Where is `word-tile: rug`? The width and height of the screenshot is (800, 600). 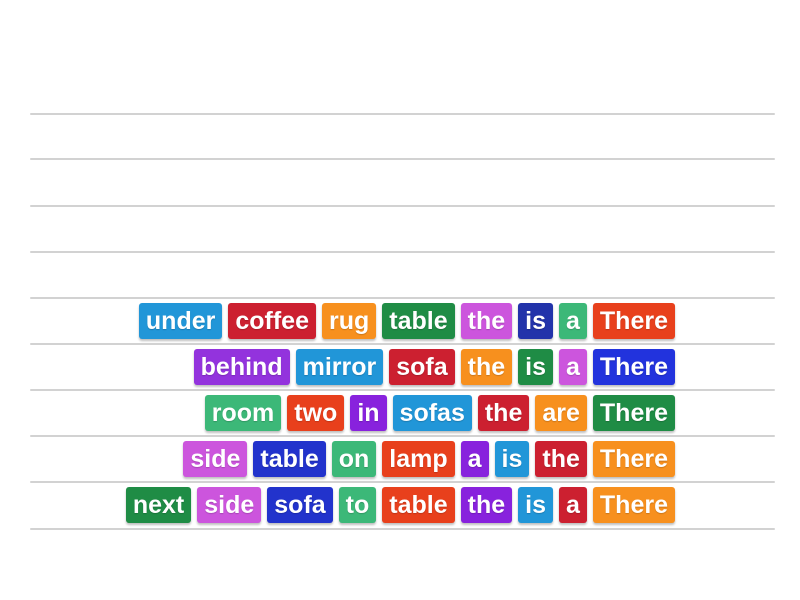 word-tile: rug is located at coordinates (349, 321).